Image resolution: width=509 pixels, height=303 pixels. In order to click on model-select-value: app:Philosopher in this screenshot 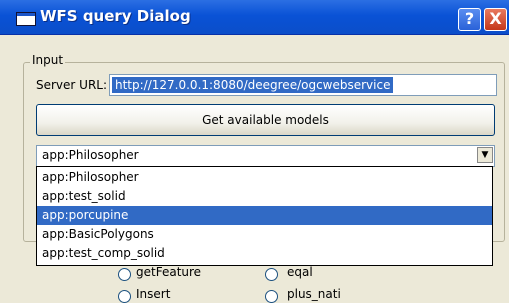, I will do `click(90, 155)`.